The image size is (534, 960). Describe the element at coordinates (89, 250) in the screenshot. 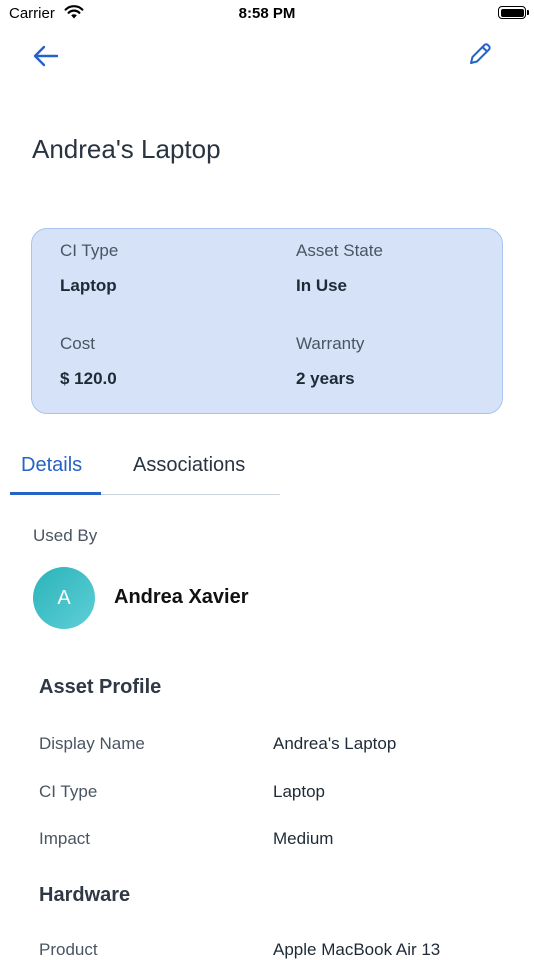

I see `ci-type-label: CI Type` at that location.